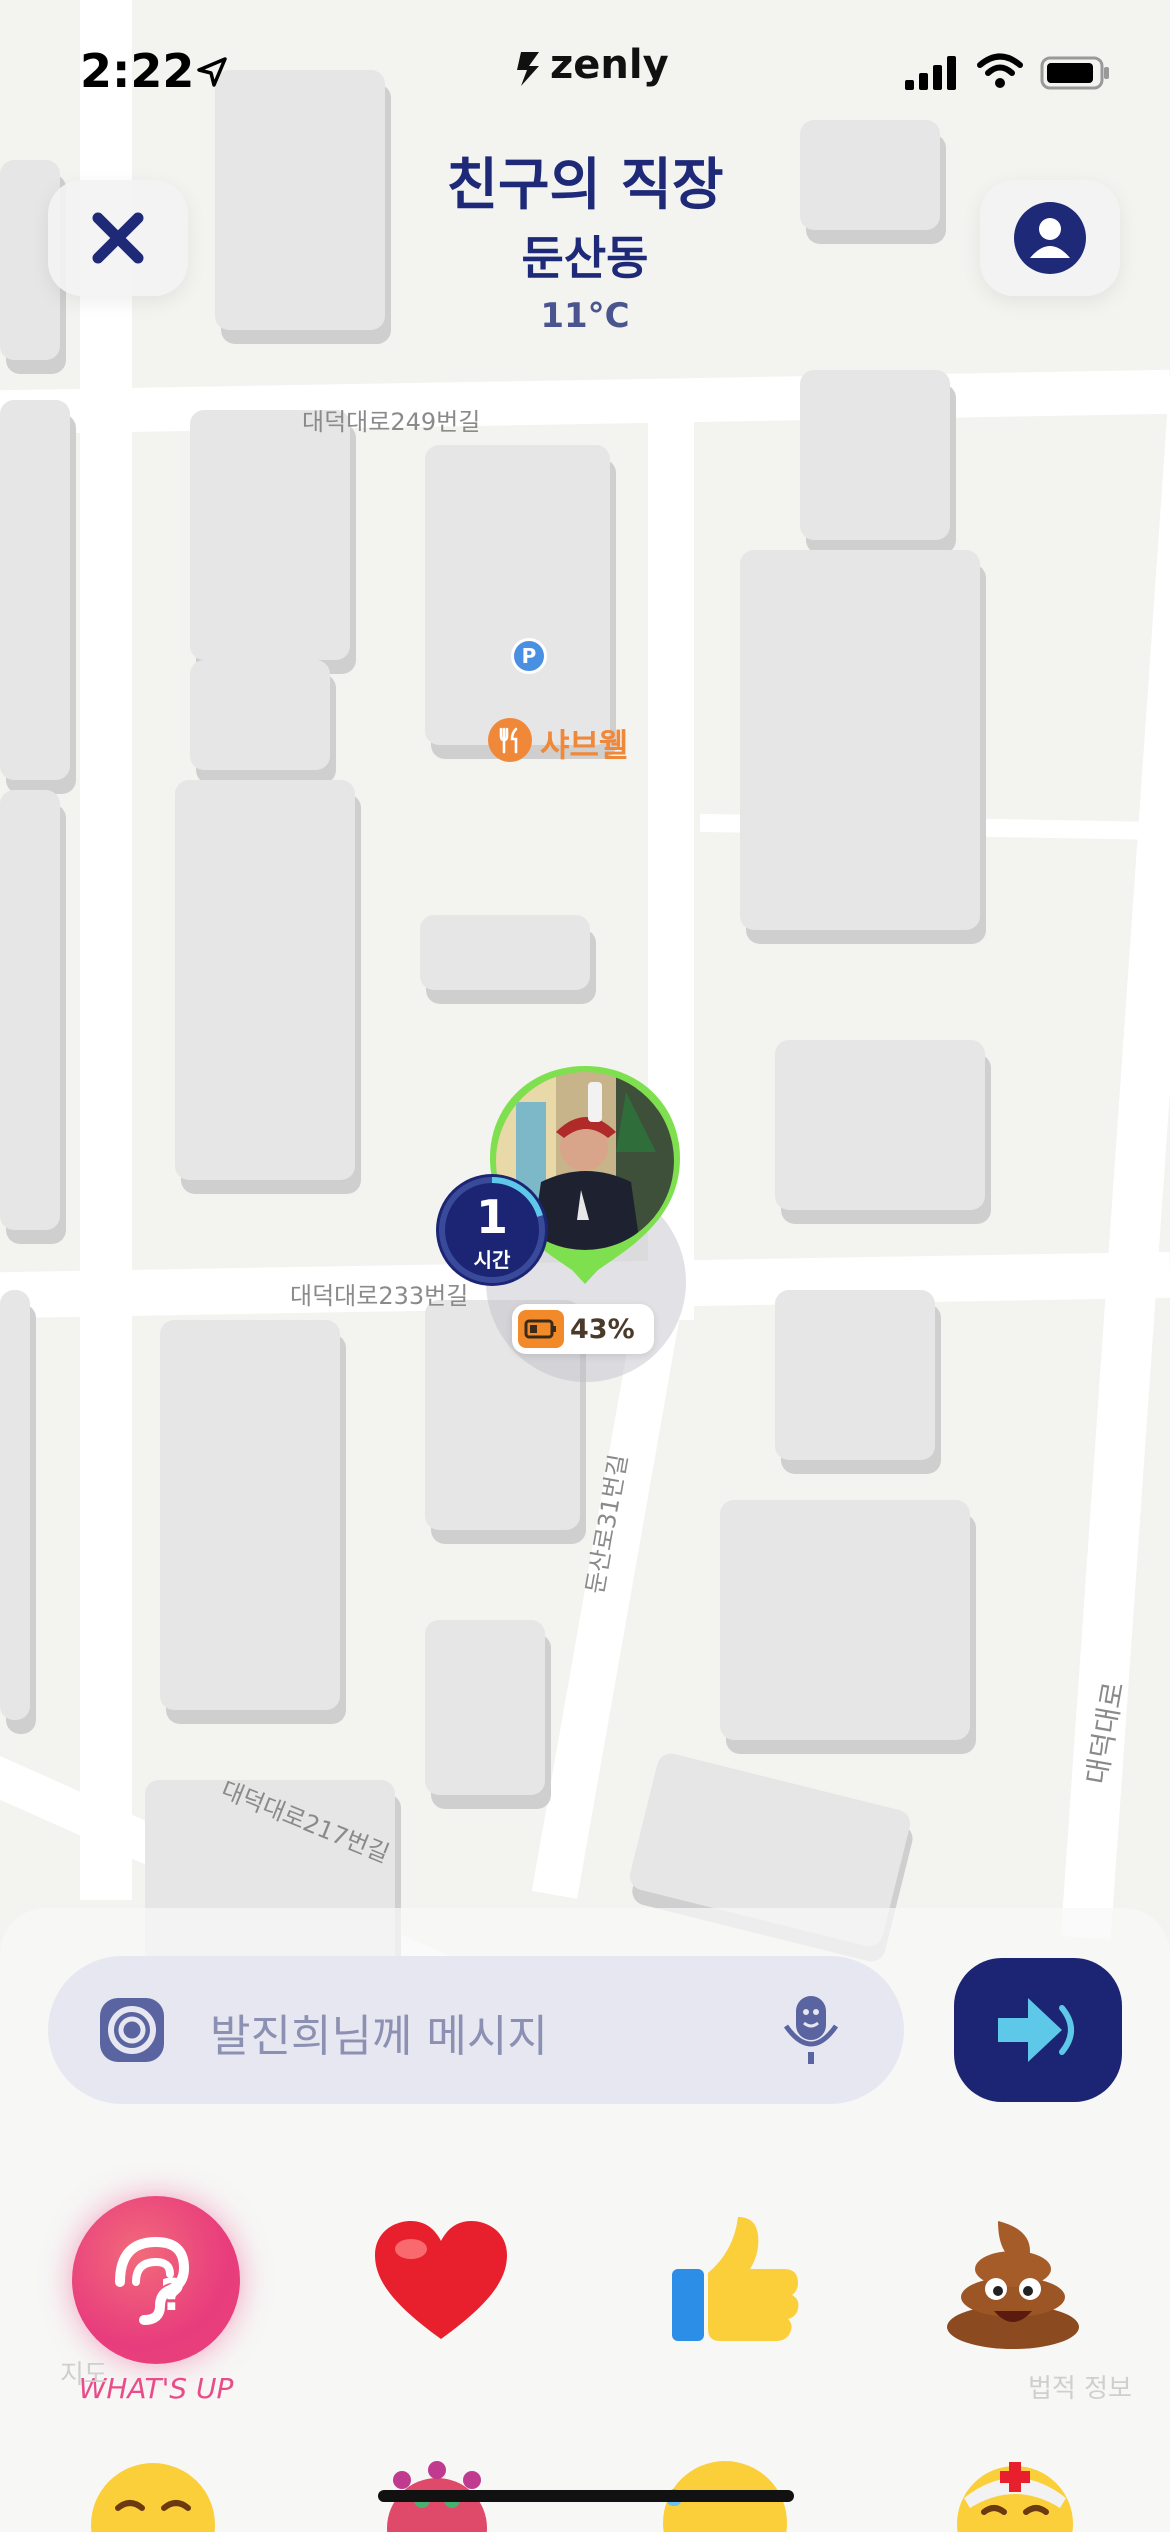 The width and height of the screenshot is (1170, 2532). I want to click on road-label: 대덕대로249번길, so click(391, 422).